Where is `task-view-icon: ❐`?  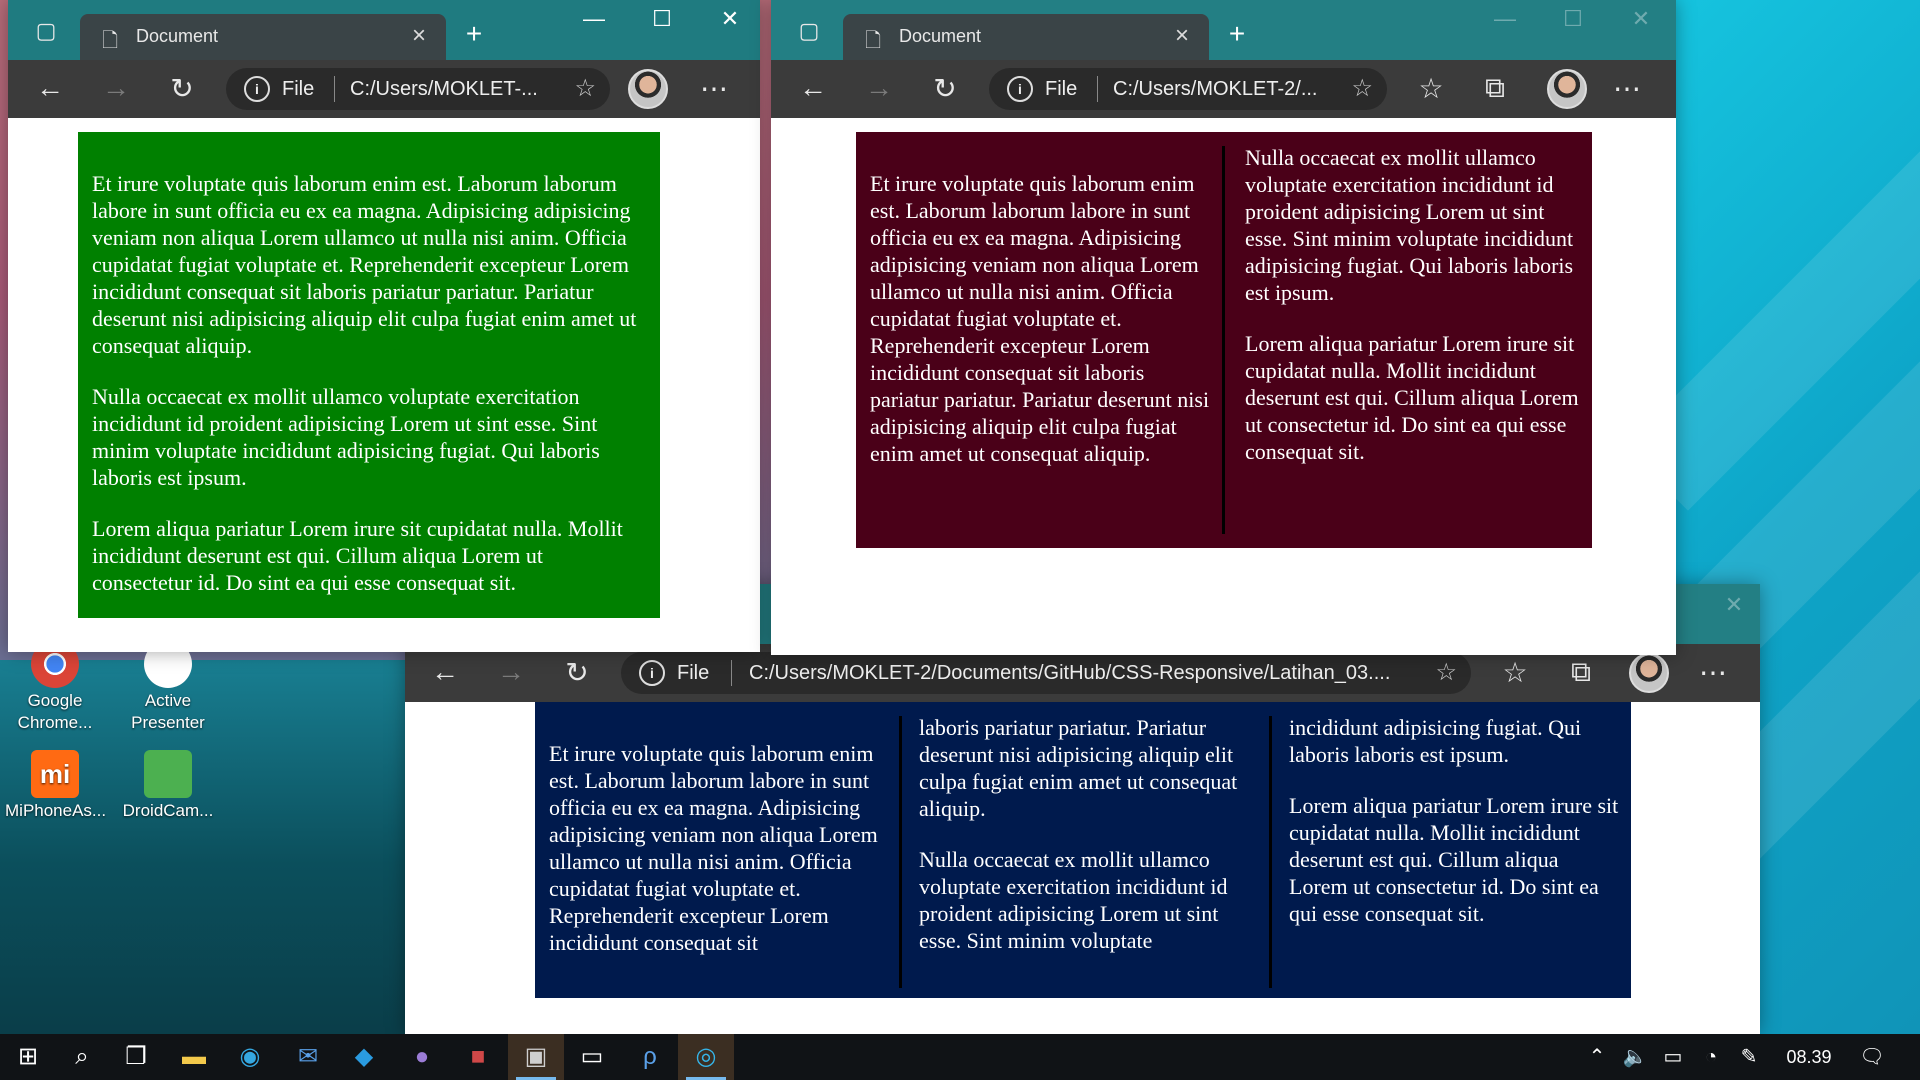 task-view-icon: ❐ is located at coordinates (136, 1057).